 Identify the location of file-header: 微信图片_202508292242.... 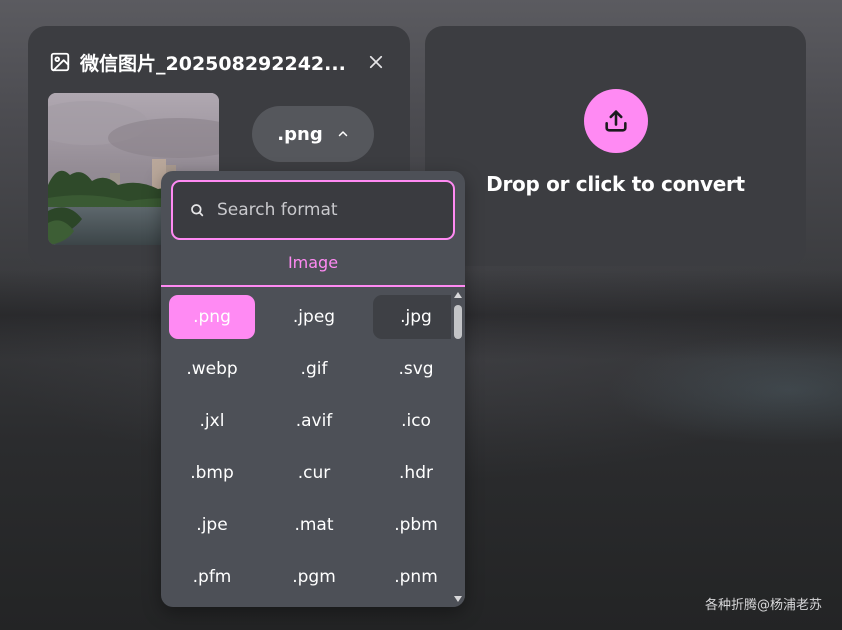
(219, 62).